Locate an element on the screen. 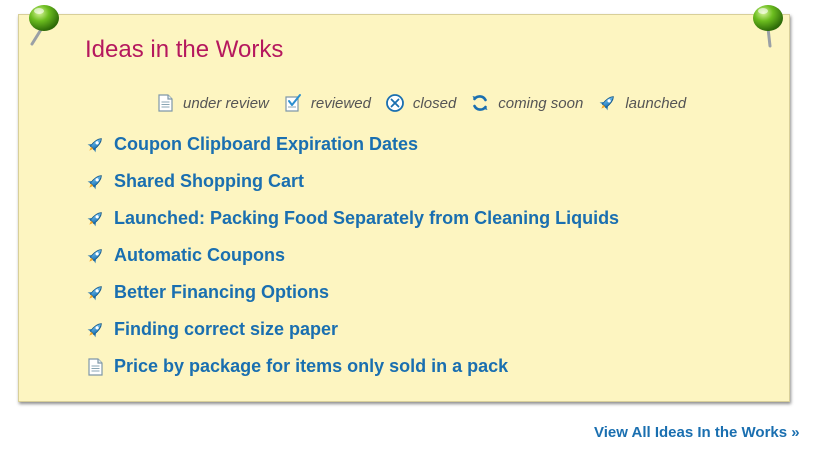 The height and width of the screenshot is (450, 831). list-item: Coupon Clipboard Expiration Dates is located at coordinates (352, 144).